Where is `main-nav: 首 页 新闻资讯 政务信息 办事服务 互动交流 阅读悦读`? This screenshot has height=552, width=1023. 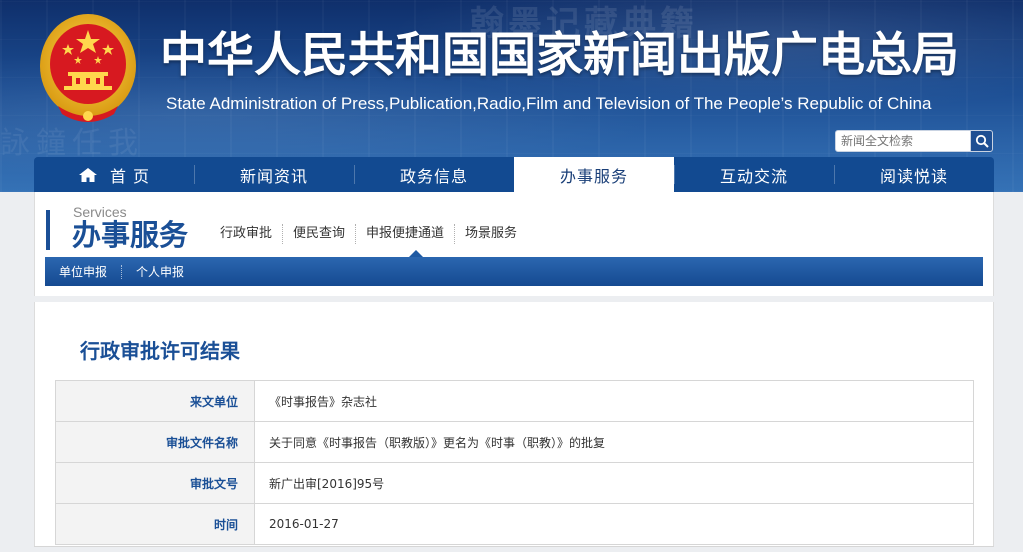 main-nav: 首 页 新闻资讯 政务信息 办事服务 互动交流 阅读悦读 is located at coordinates (514, 174).